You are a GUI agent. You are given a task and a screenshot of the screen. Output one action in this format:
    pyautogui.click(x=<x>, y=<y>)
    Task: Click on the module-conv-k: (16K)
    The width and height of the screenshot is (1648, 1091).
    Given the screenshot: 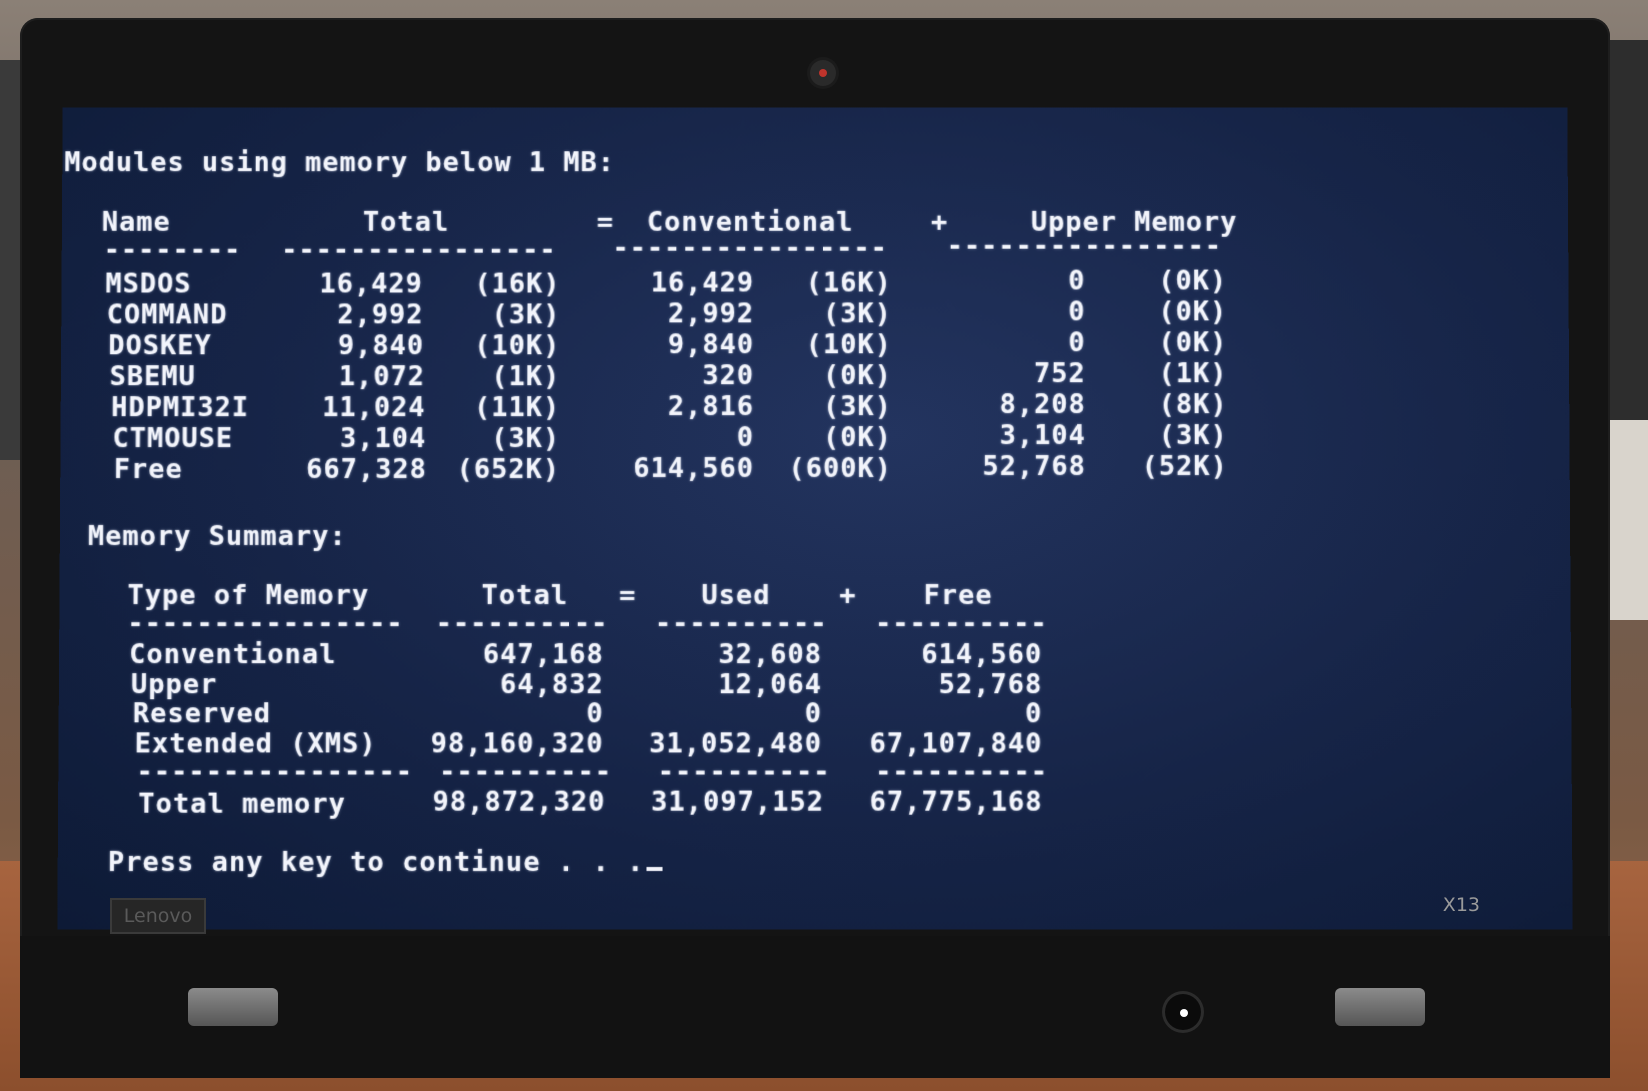 What is the action you would take?
    pyautogui.click(x=848, y=283)
    